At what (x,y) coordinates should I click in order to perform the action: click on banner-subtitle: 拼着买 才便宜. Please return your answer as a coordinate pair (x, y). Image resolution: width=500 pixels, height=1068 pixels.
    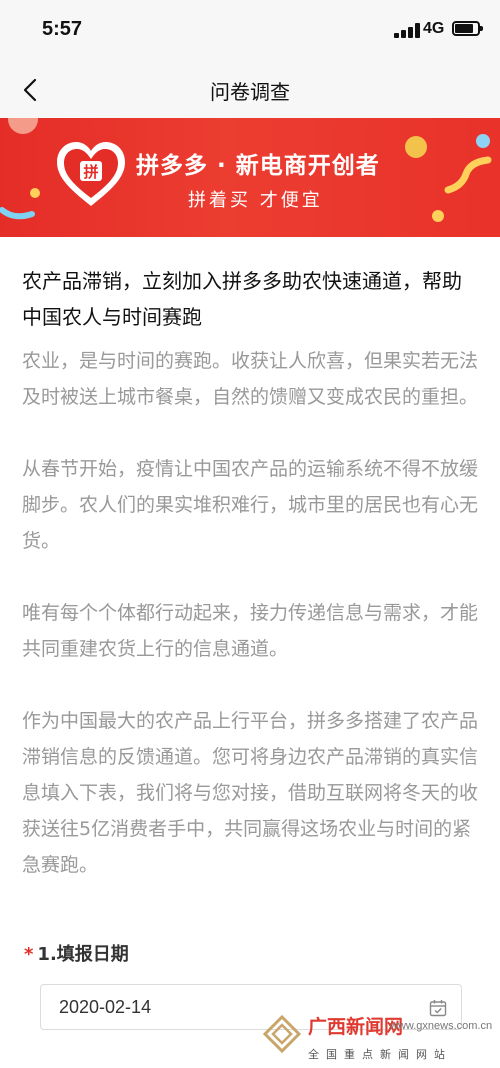
    Looking at the image, I should click on (255, 200).